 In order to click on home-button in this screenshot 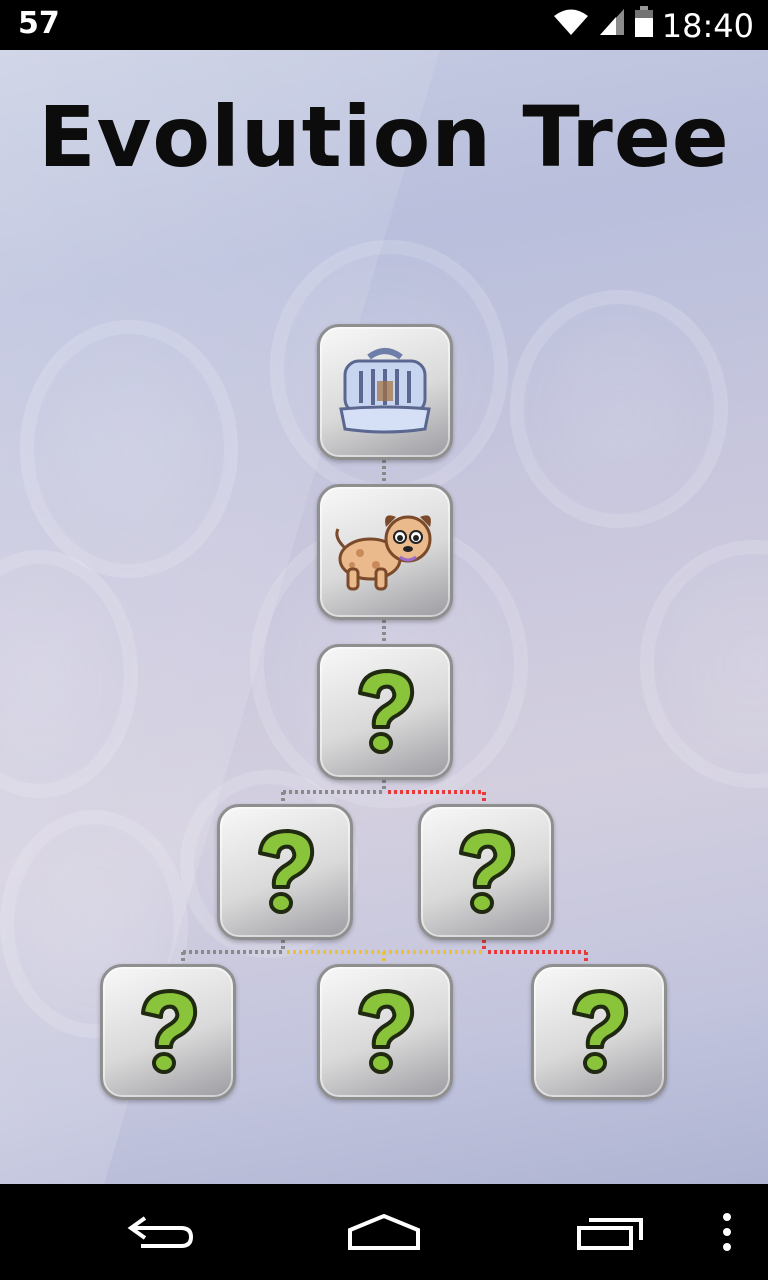, I will do `click(384, 1232)`.